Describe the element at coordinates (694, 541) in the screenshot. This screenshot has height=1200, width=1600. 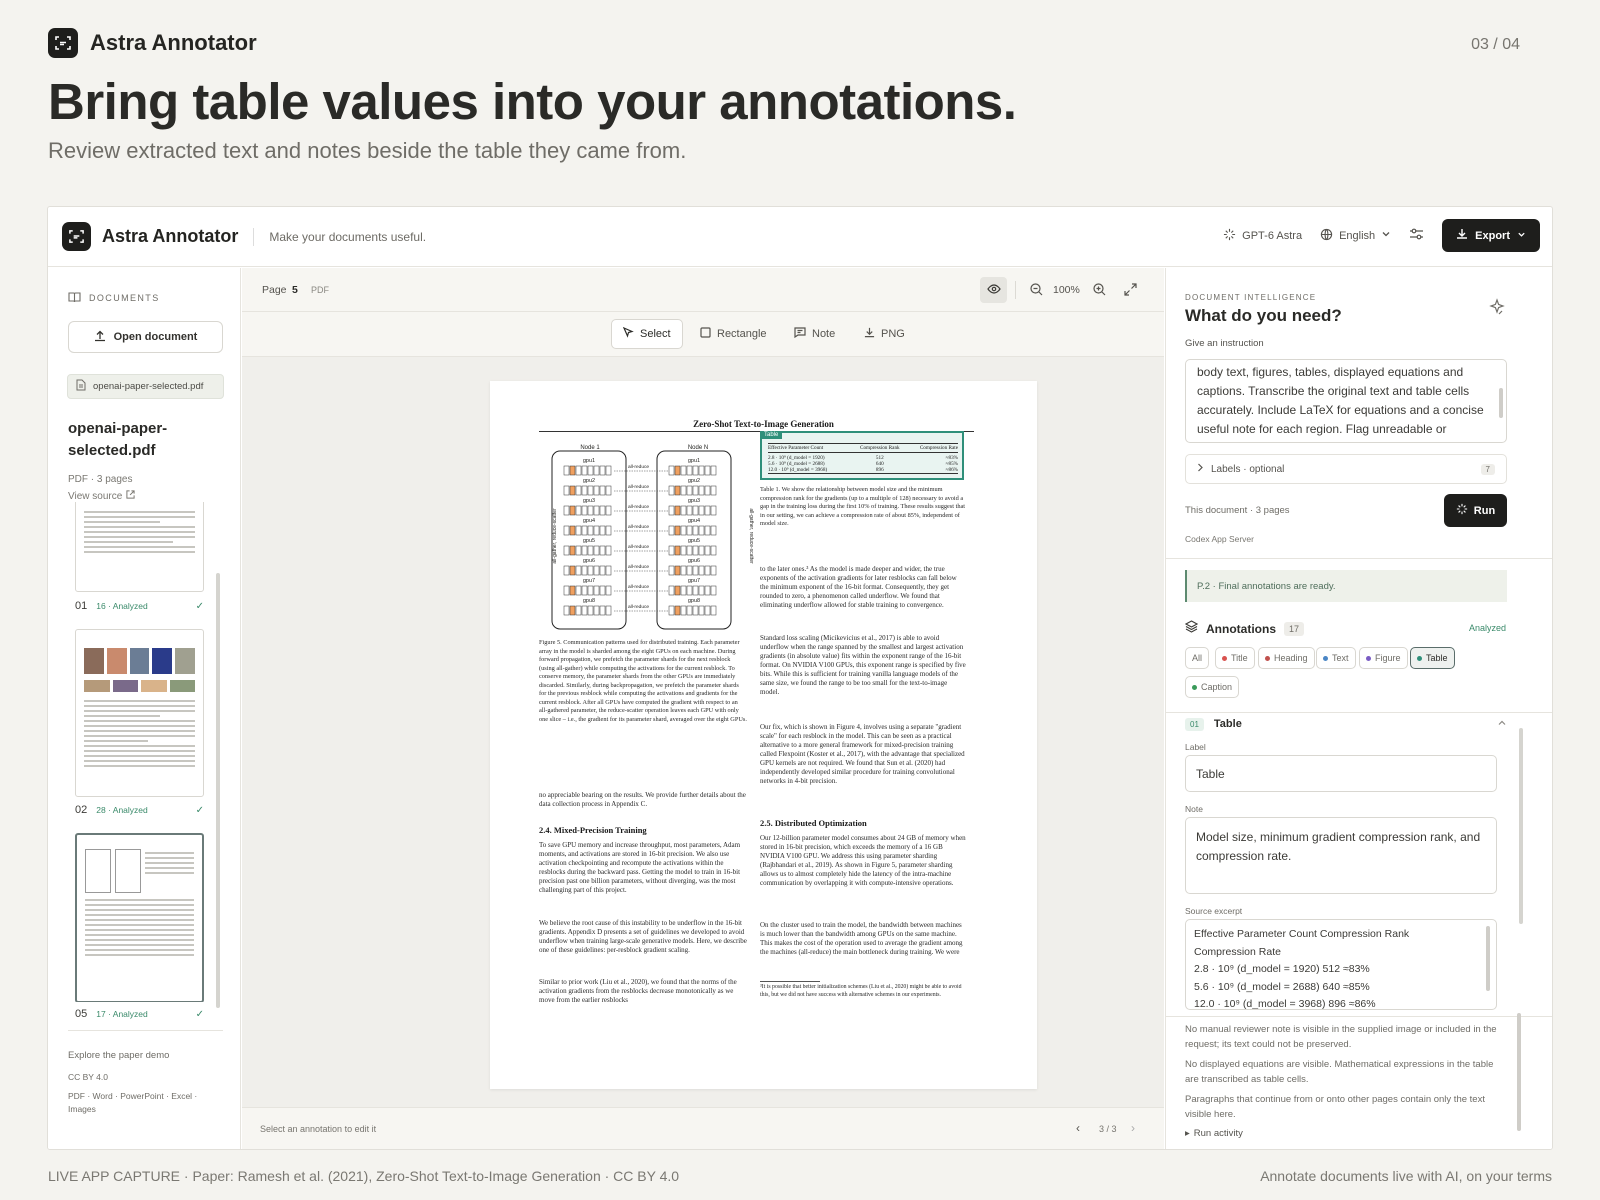
I see `gpu-label: gpu5` at that location.